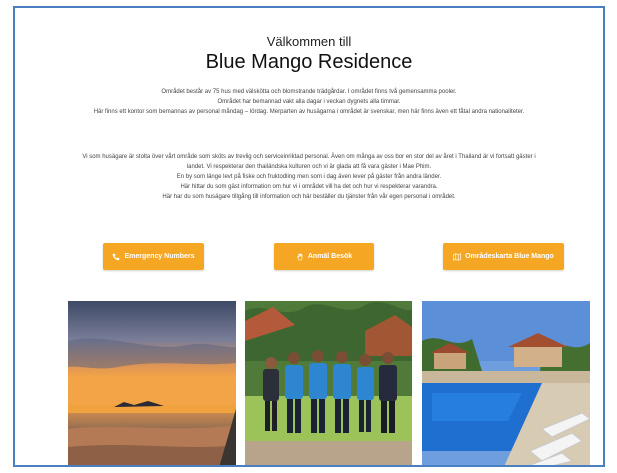 This screenshot has width=617, height=473. What do you see at coordinates (309, 62) in the screenshot?
I see `page-title: Blue Mango Residence` at bounding box center [309, 62].